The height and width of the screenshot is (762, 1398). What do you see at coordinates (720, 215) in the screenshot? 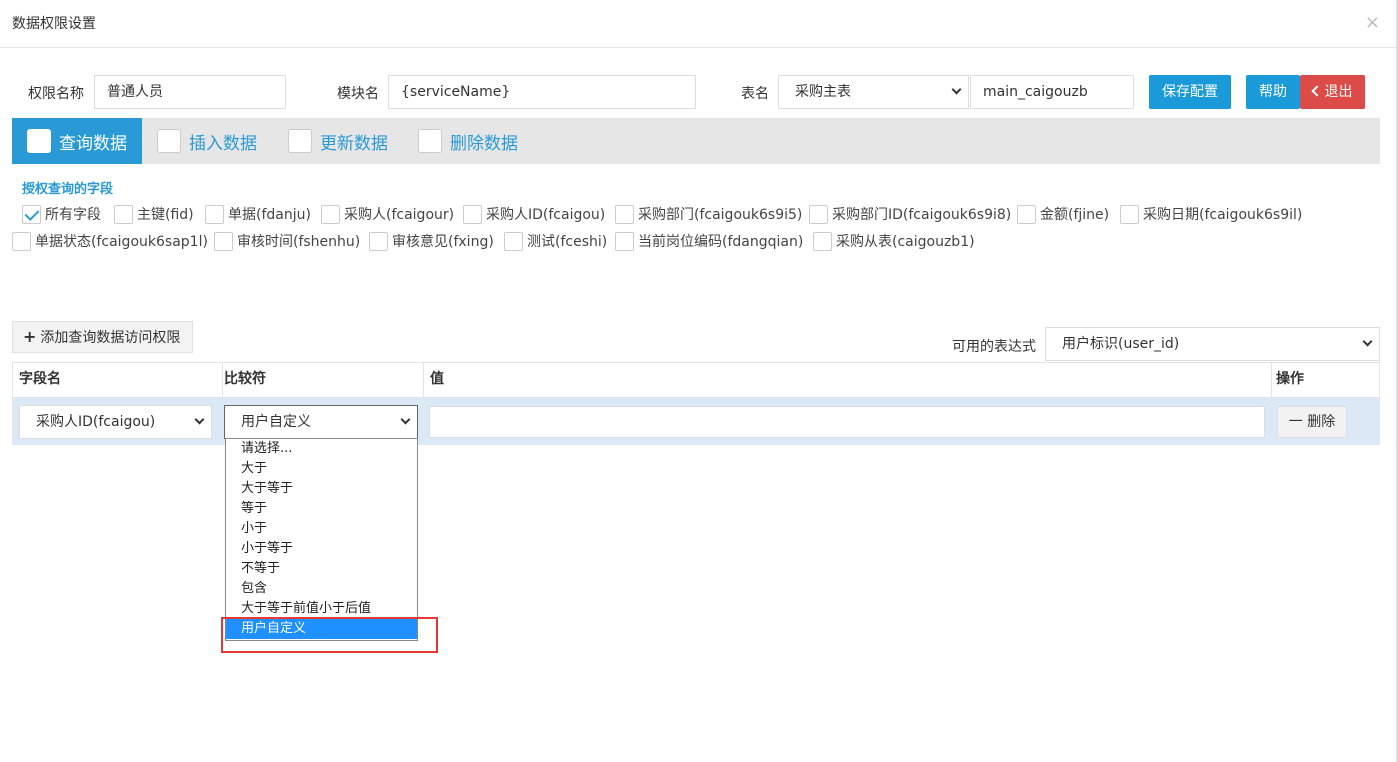
I see `field-label: 采购部门(fcaigouk6s9i5)` at bounding box center [720, 215].